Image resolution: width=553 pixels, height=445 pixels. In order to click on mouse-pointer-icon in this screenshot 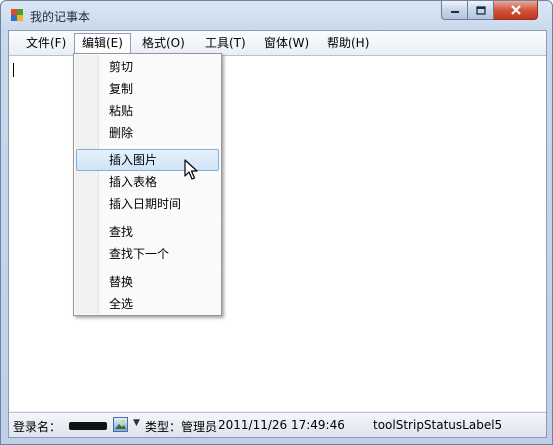, I will do `click(191, 169)`.